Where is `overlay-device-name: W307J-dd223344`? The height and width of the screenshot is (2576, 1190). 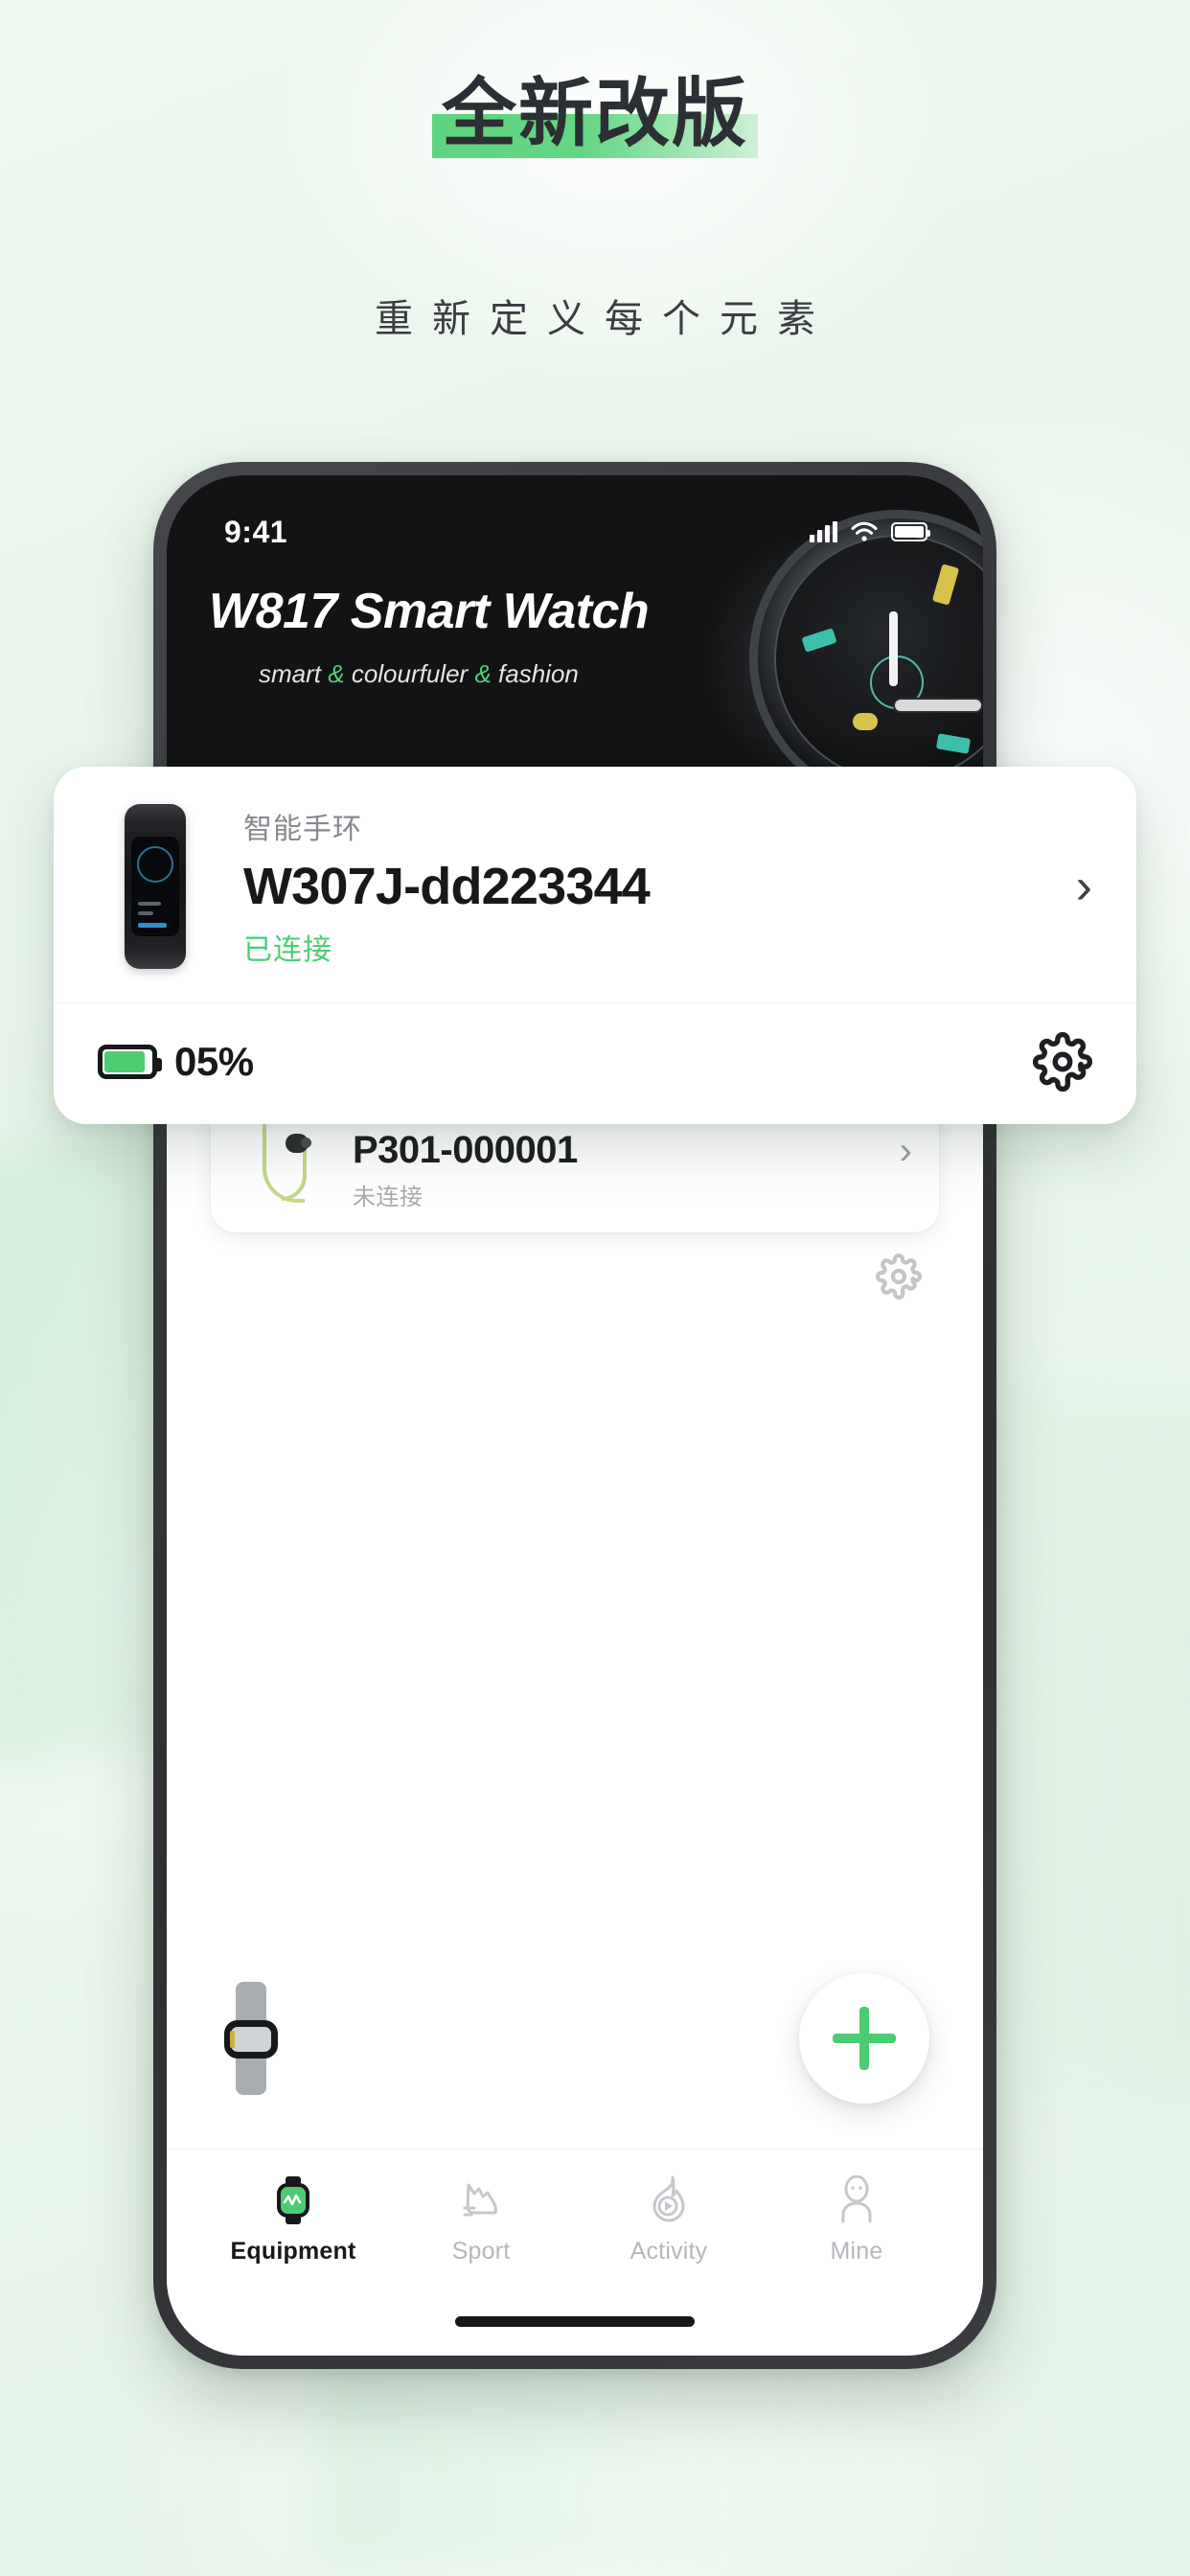
overlay-device-name: W307J-dd223344 is located at coordinates (447, 886).